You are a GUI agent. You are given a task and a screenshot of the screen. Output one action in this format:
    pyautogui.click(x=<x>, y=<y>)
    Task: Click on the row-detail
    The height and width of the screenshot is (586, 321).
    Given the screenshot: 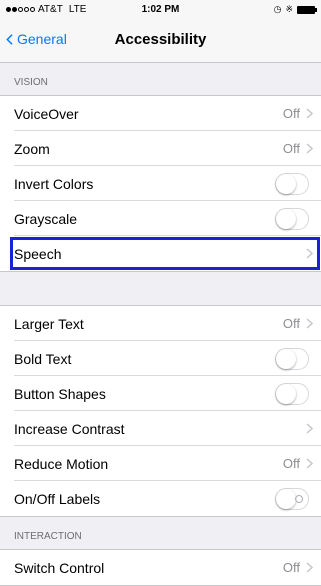 What is the action you would take?
    pyautogui.click(x=309, y=428)
    